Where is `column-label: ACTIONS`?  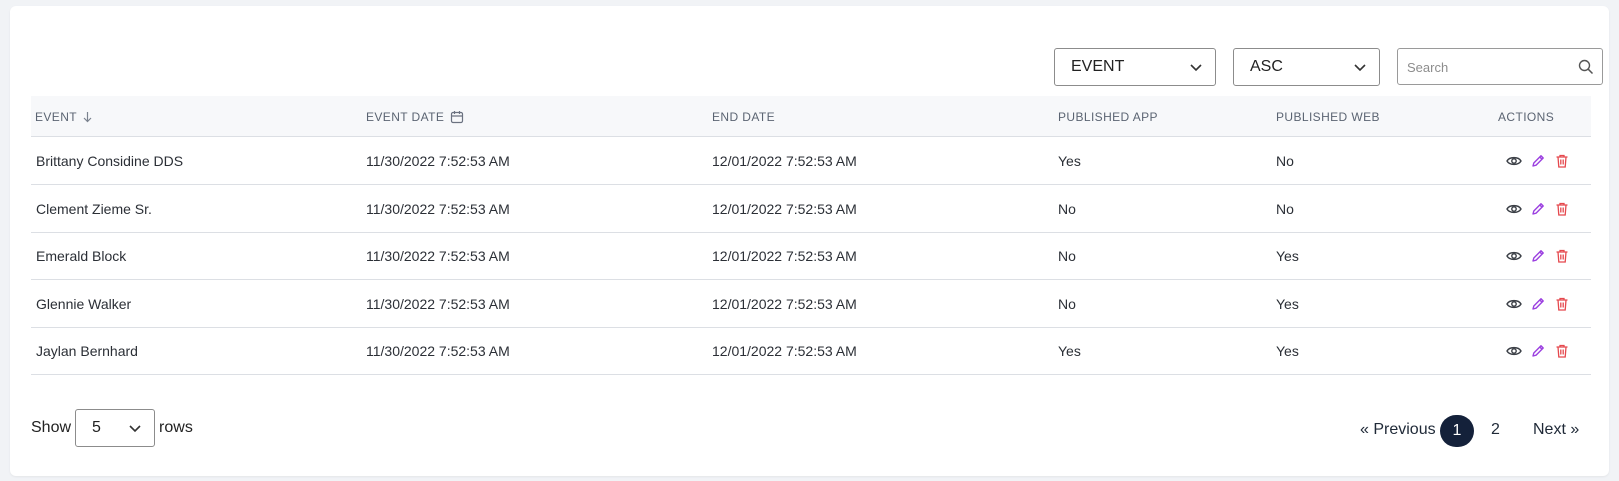
column-label: ACTIONS is located at coordinates (1526, 116).